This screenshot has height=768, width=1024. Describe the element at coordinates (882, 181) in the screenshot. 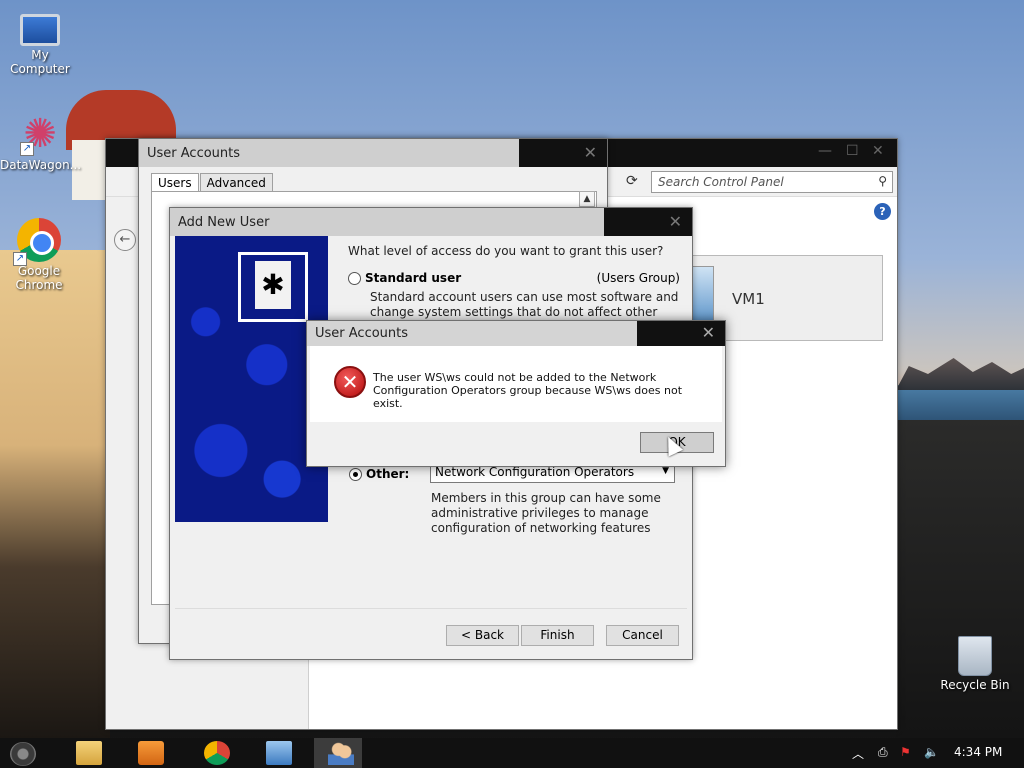

I see `search-icon: ⚲` at that location.